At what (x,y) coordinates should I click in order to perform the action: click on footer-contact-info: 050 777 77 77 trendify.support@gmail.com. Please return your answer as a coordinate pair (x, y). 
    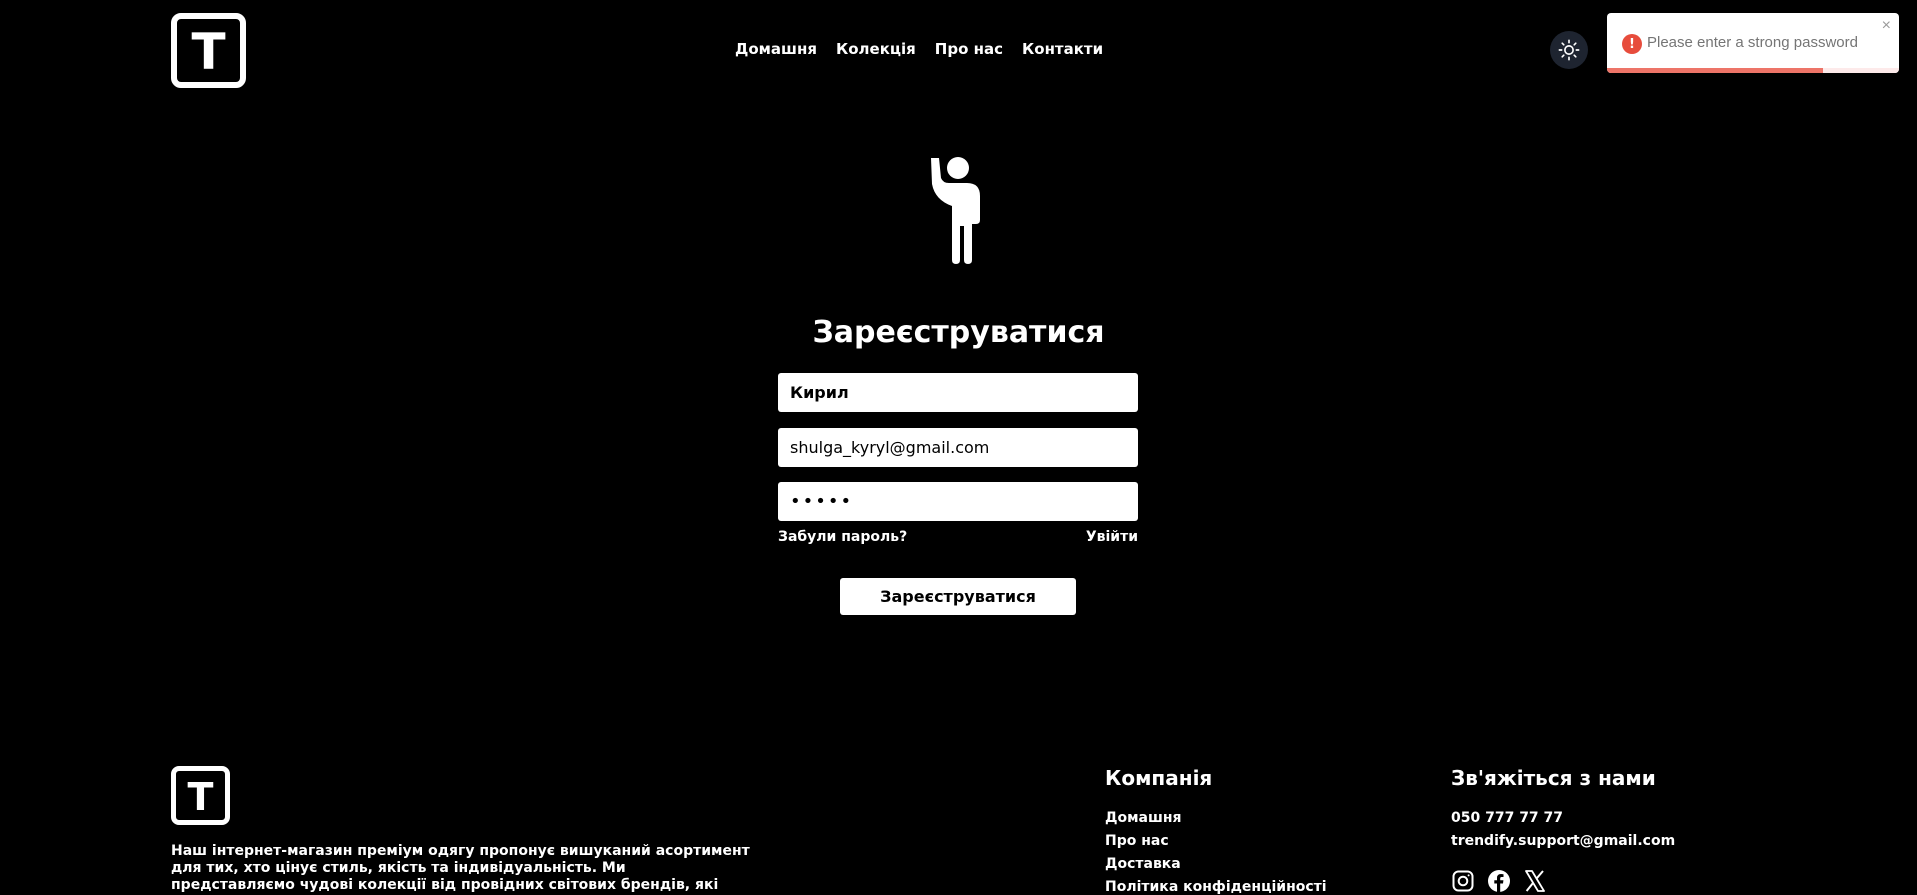
    Looking at the image, I should click on (1563, 829).